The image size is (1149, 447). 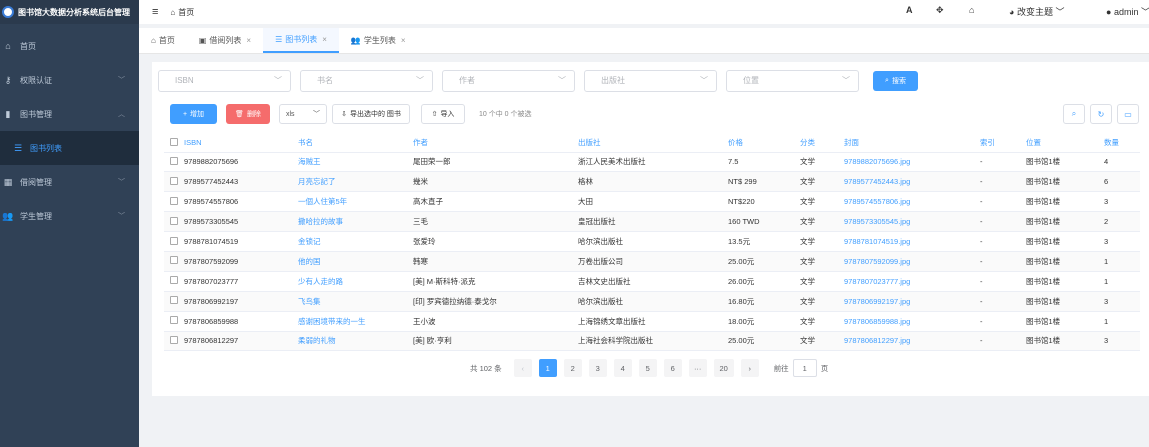 I want to click on columns-button: ▭, so click(x=1128, y=114).